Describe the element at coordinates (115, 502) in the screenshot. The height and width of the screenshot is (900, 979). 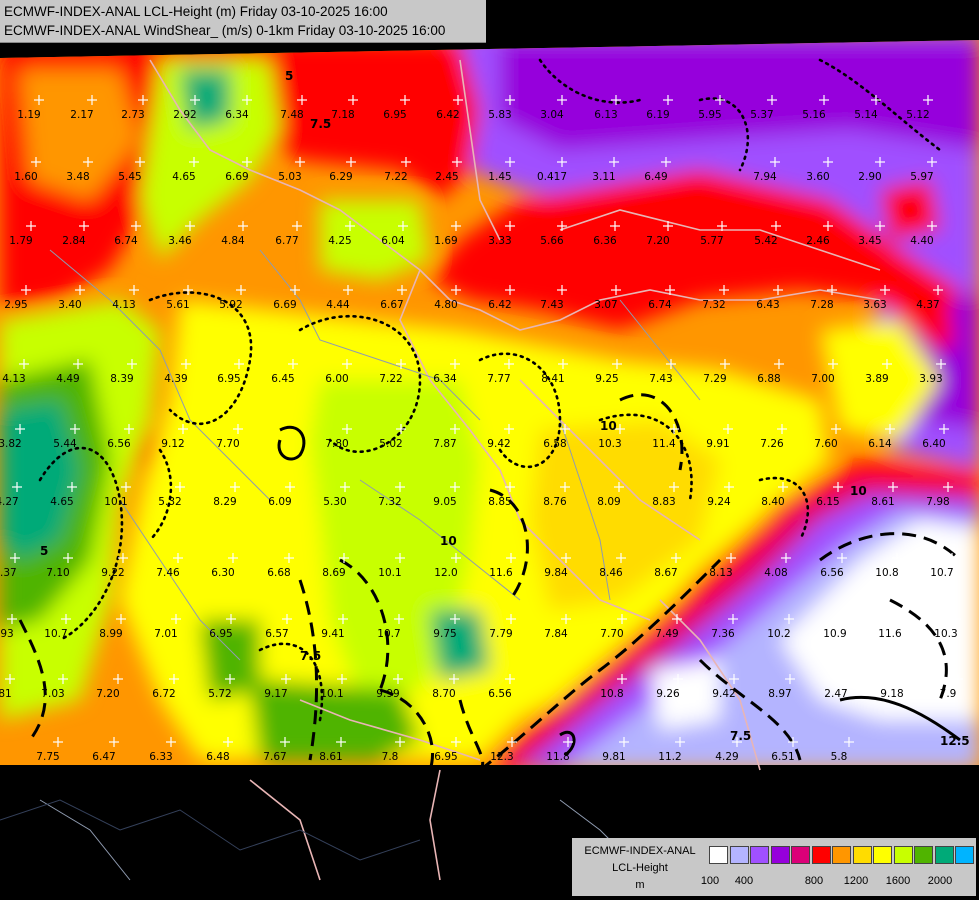
I see `wind-shear-value: 10.1` at that location.